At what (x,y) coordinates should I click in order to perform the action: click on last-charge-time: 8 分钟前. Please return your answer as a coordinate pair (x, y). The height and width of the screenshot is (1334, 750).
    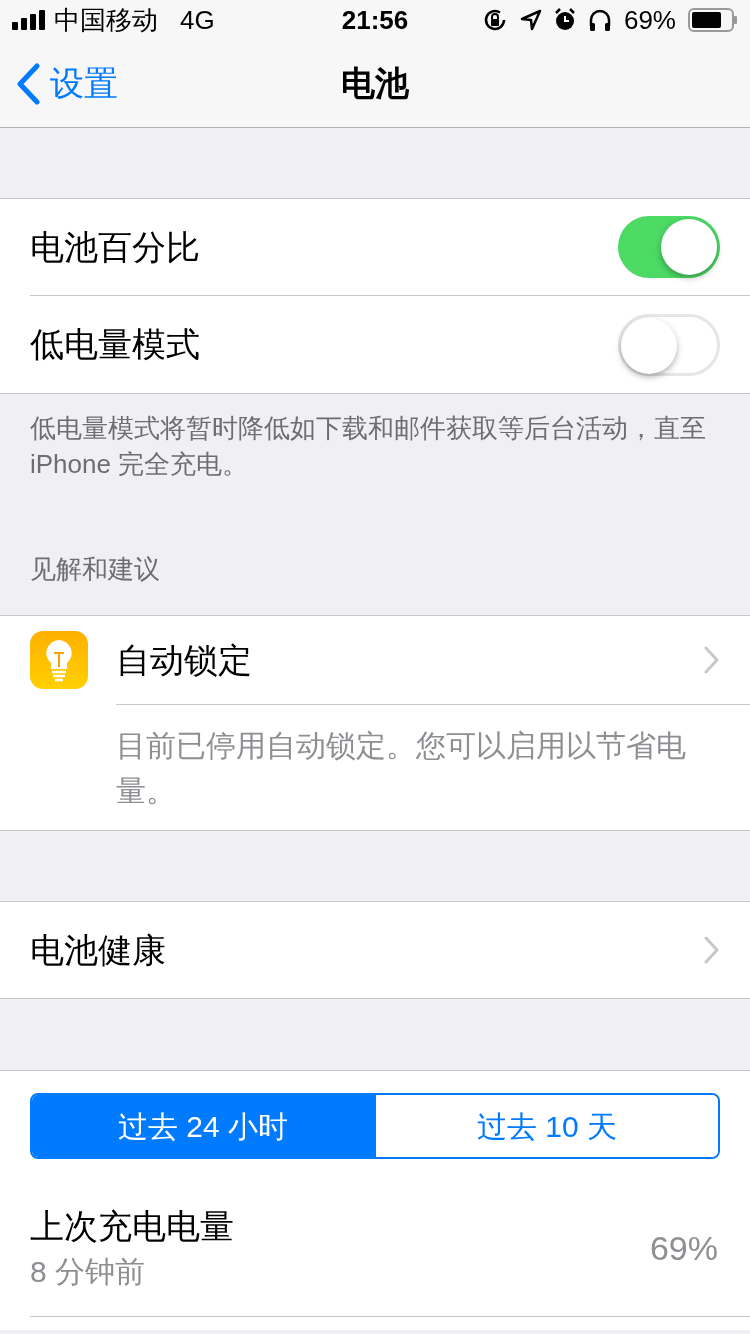
    Looking at the image, I should click on (88, 1271).